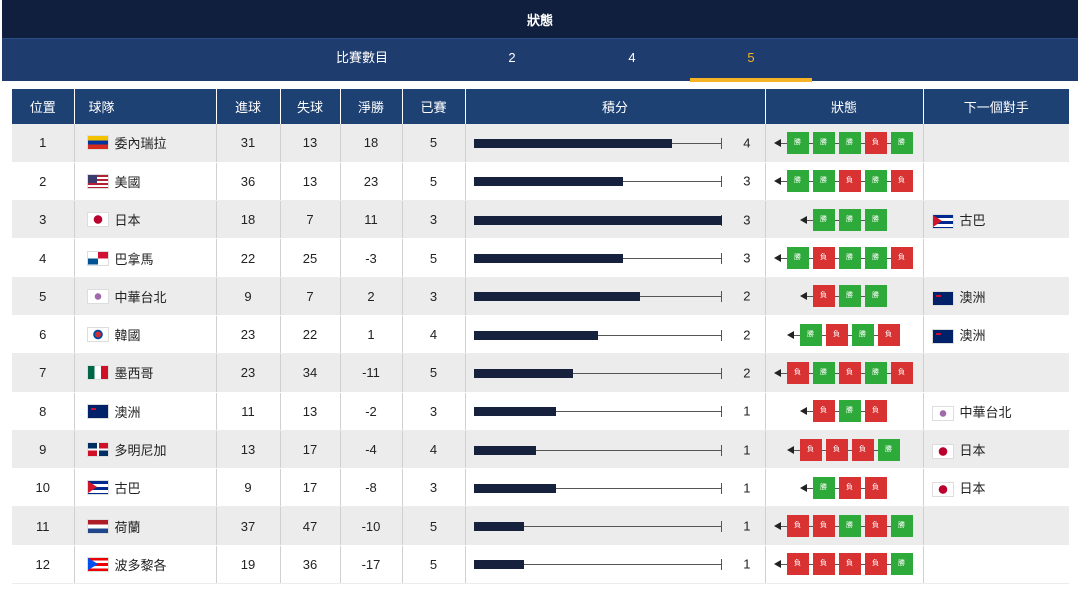 The height and width of the screenshot is (590, 1080). What do you see at coordinates (540, 296) in the screenshot?
I see `table-row: 5 中華台北 9 7 2 3 2 負勝勝澳洲` at bounding box center [540, 296].